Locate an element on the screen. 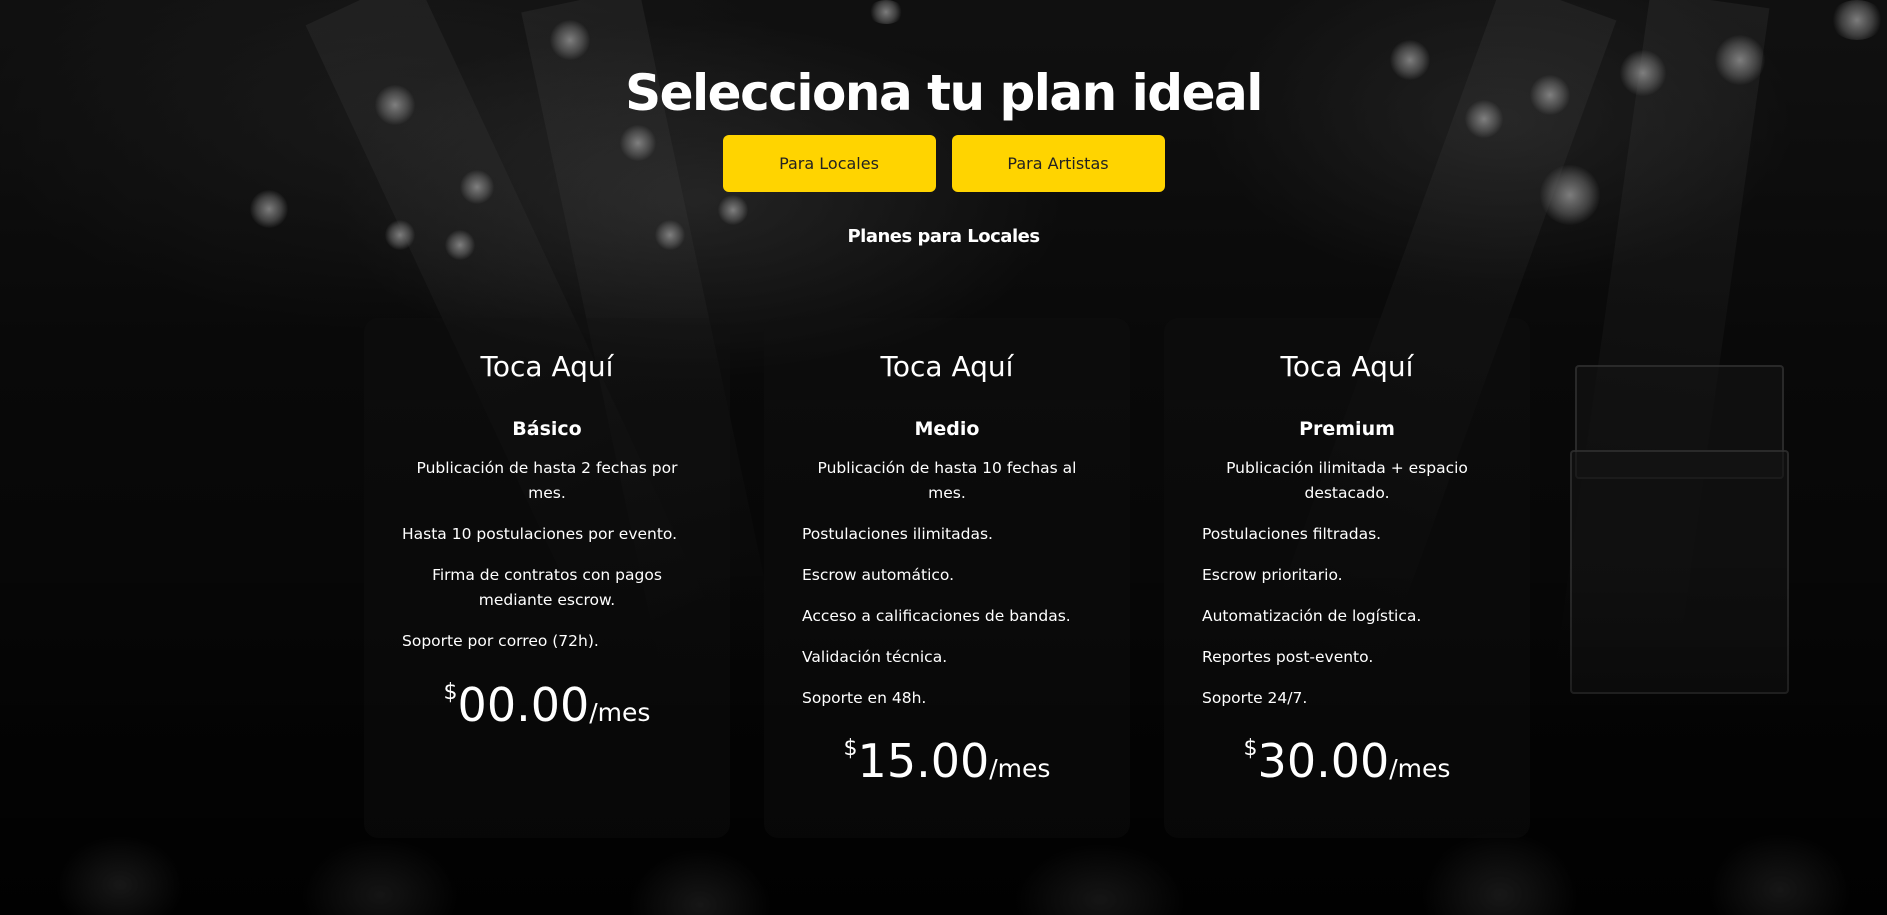 This screenshot has width=1887, height=915. plan-price: $00.00/mes is located at coordinates (547, 705).